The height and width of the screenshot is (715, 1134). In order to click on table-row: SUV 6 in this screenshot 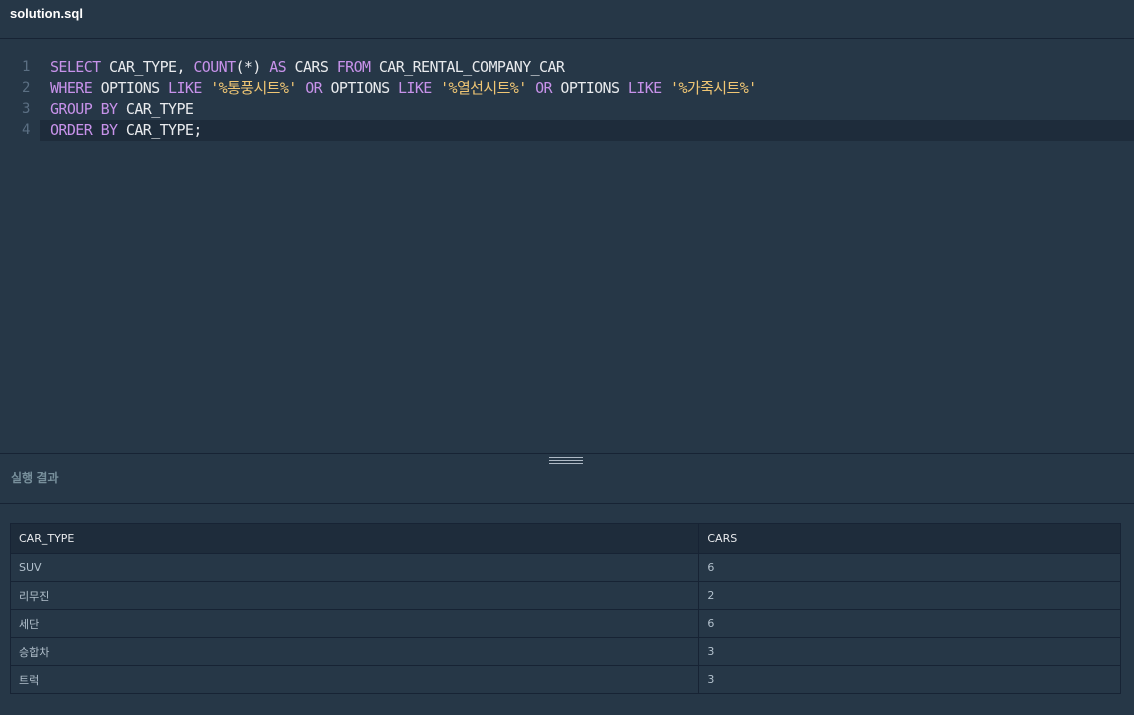, I will do `click(565, 567)`.